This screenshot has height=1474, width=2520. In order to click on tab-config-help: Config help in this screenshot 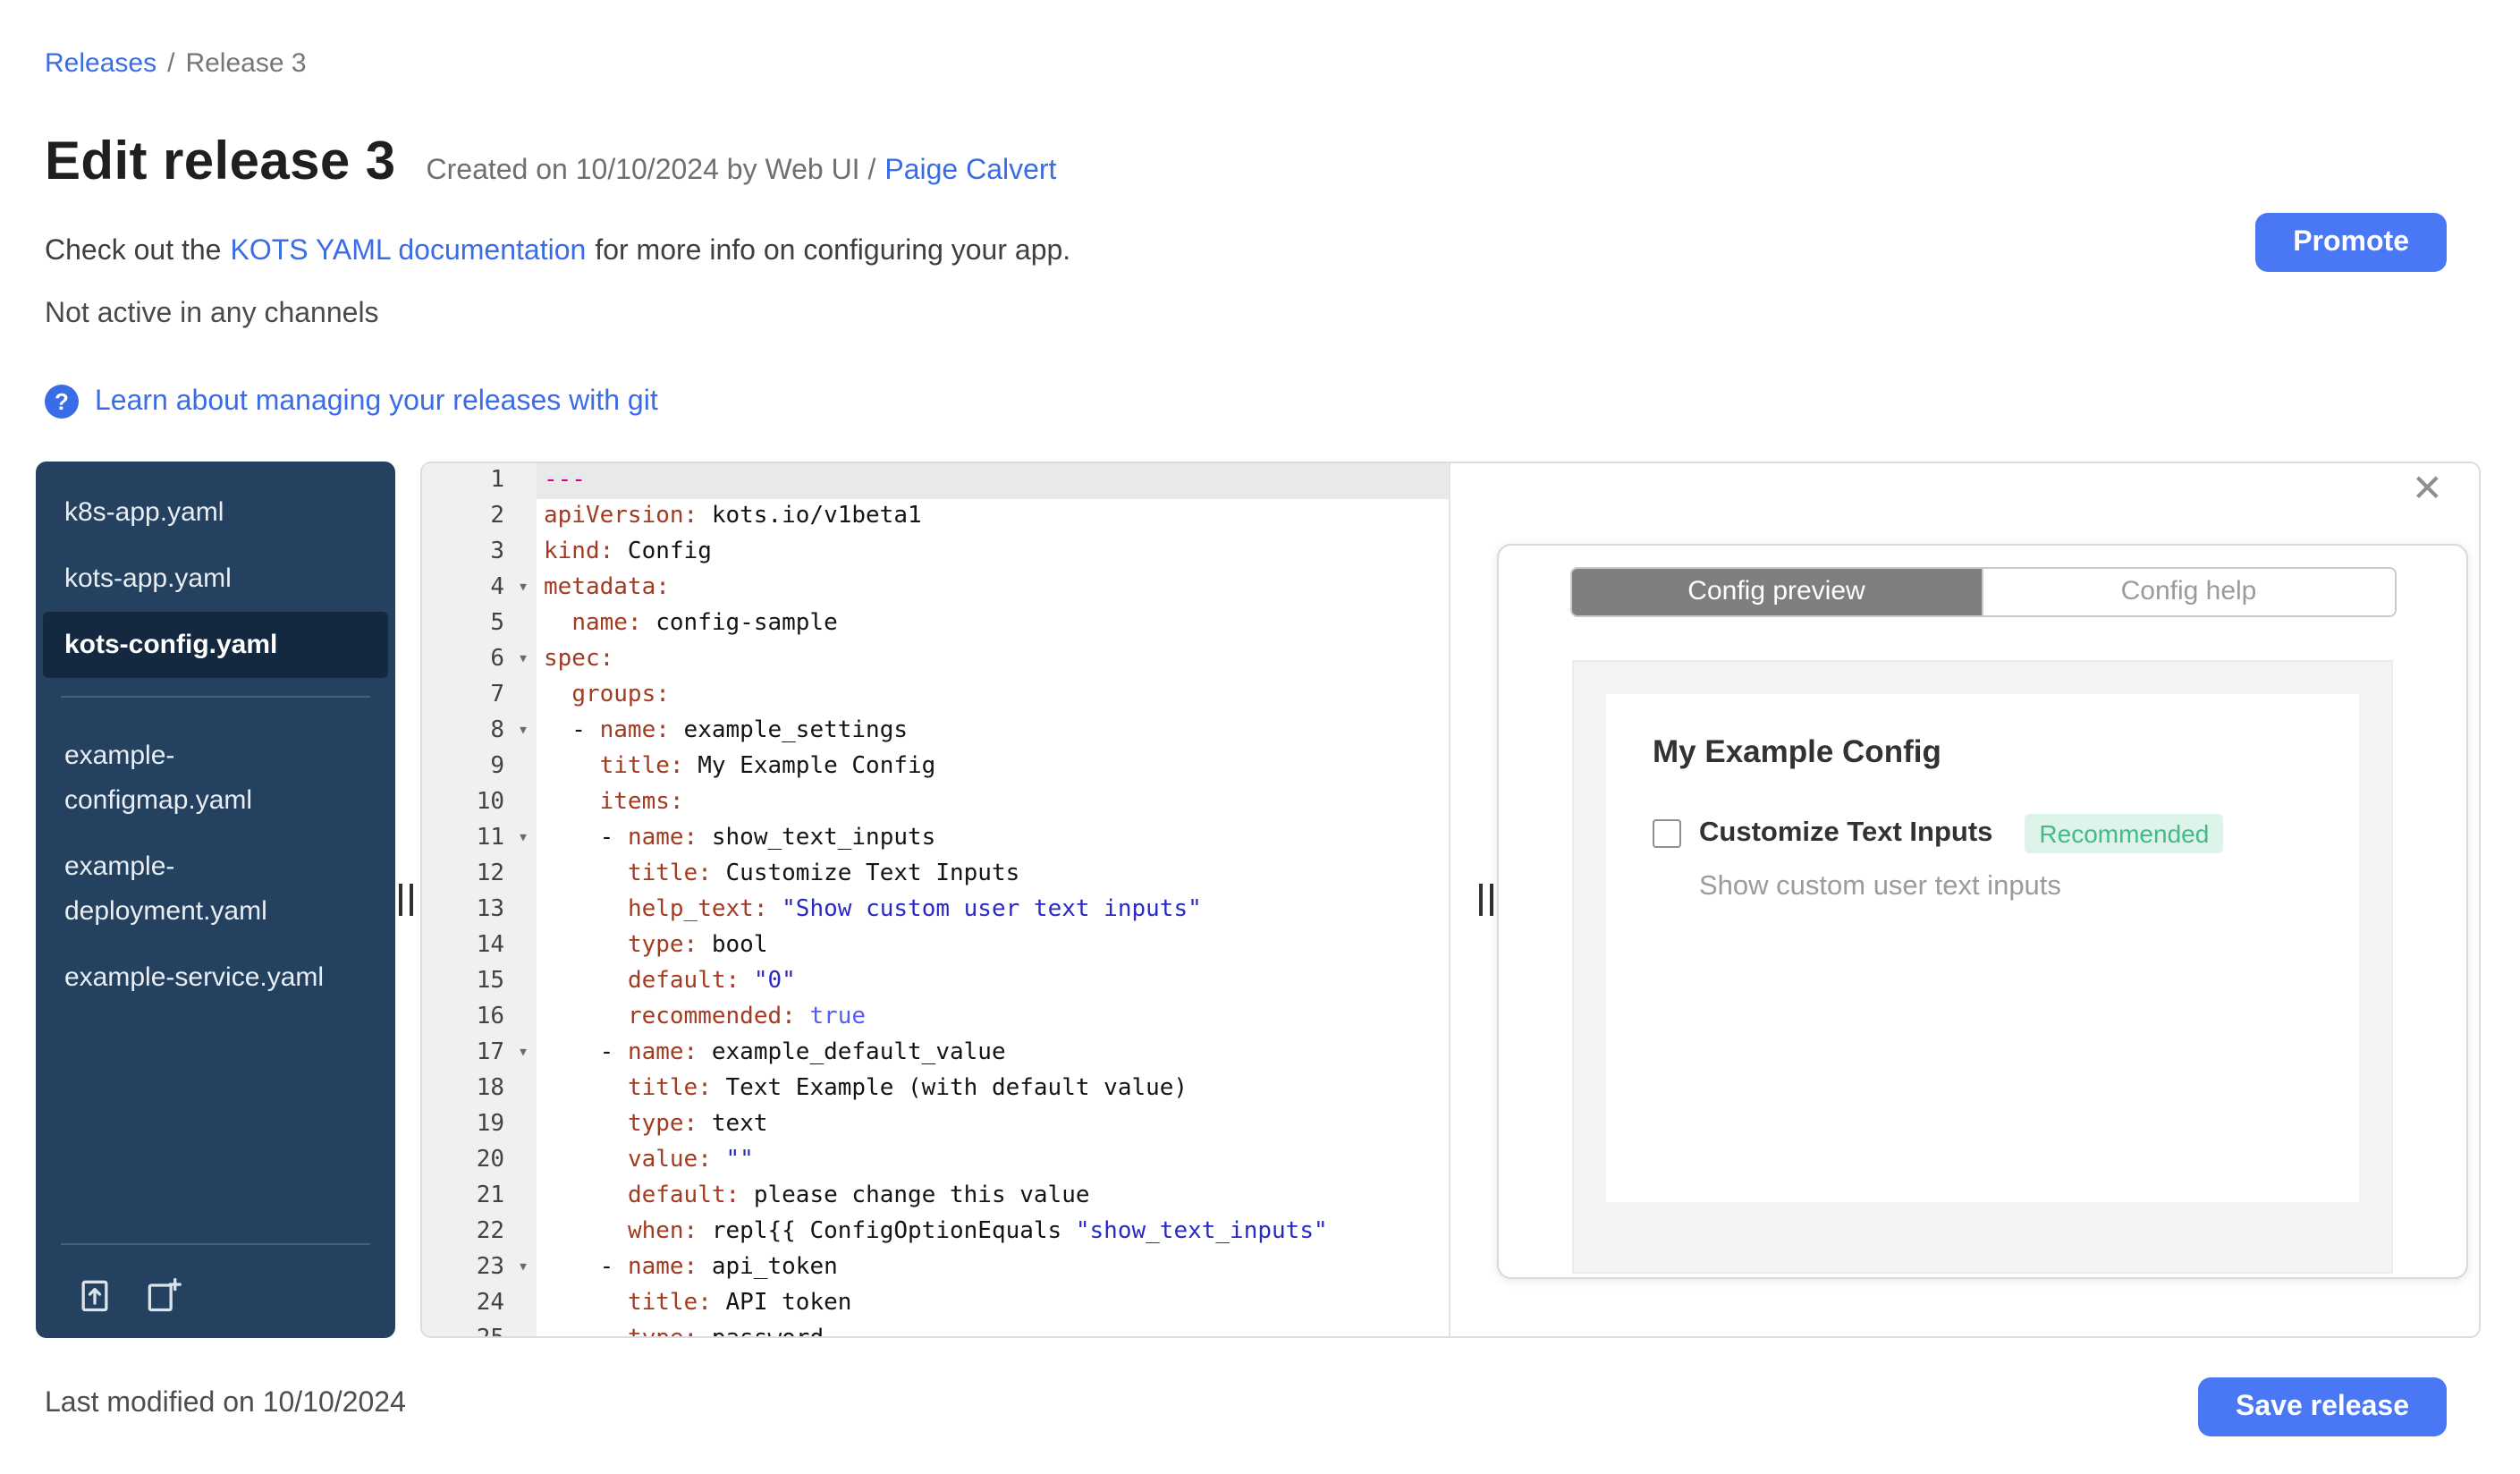, I will do `click(2188, 592)`.